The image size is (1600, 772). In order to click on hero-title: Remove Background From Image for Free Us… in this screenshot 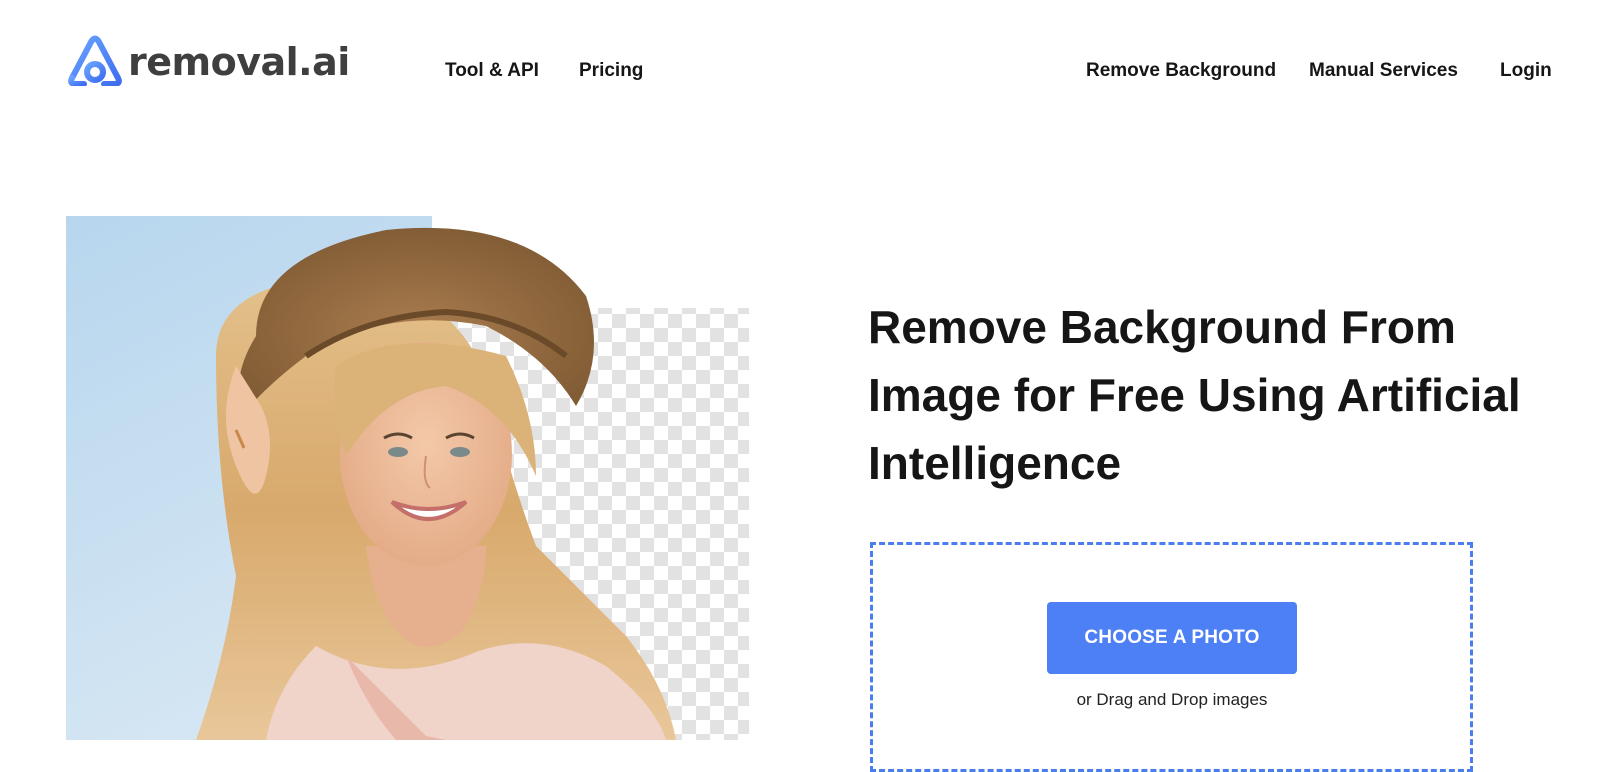, I will do `click(1194, 395)`.